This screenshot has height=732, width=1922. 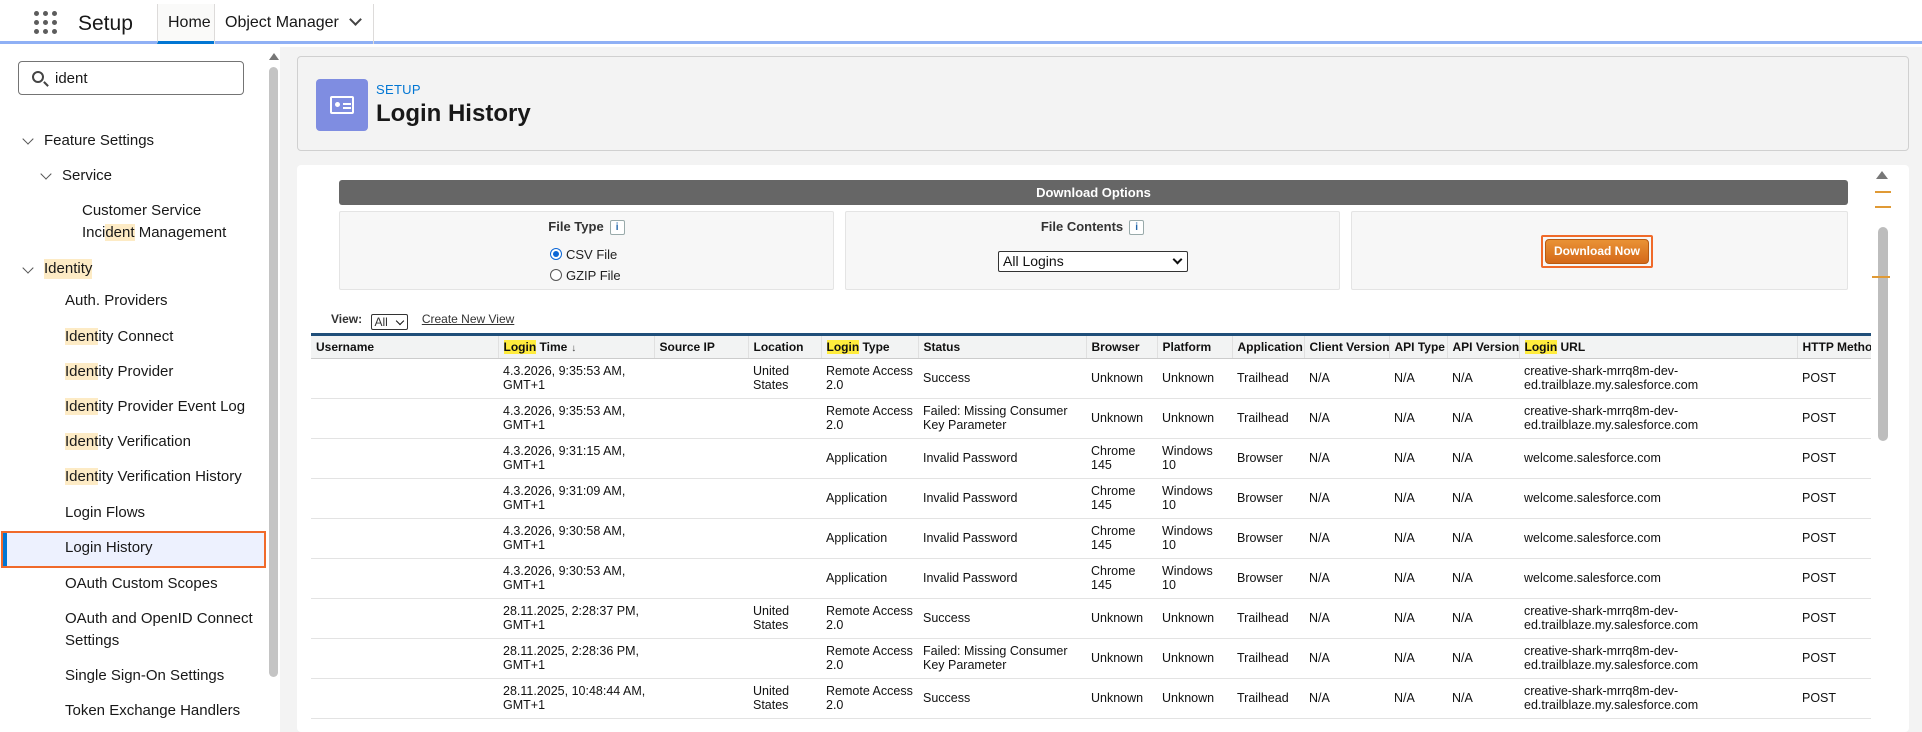 What do you see at coordinates (1571, 346) in the screenshot?
I see `column-header-text: URL` at bounding box center [1571, 346].